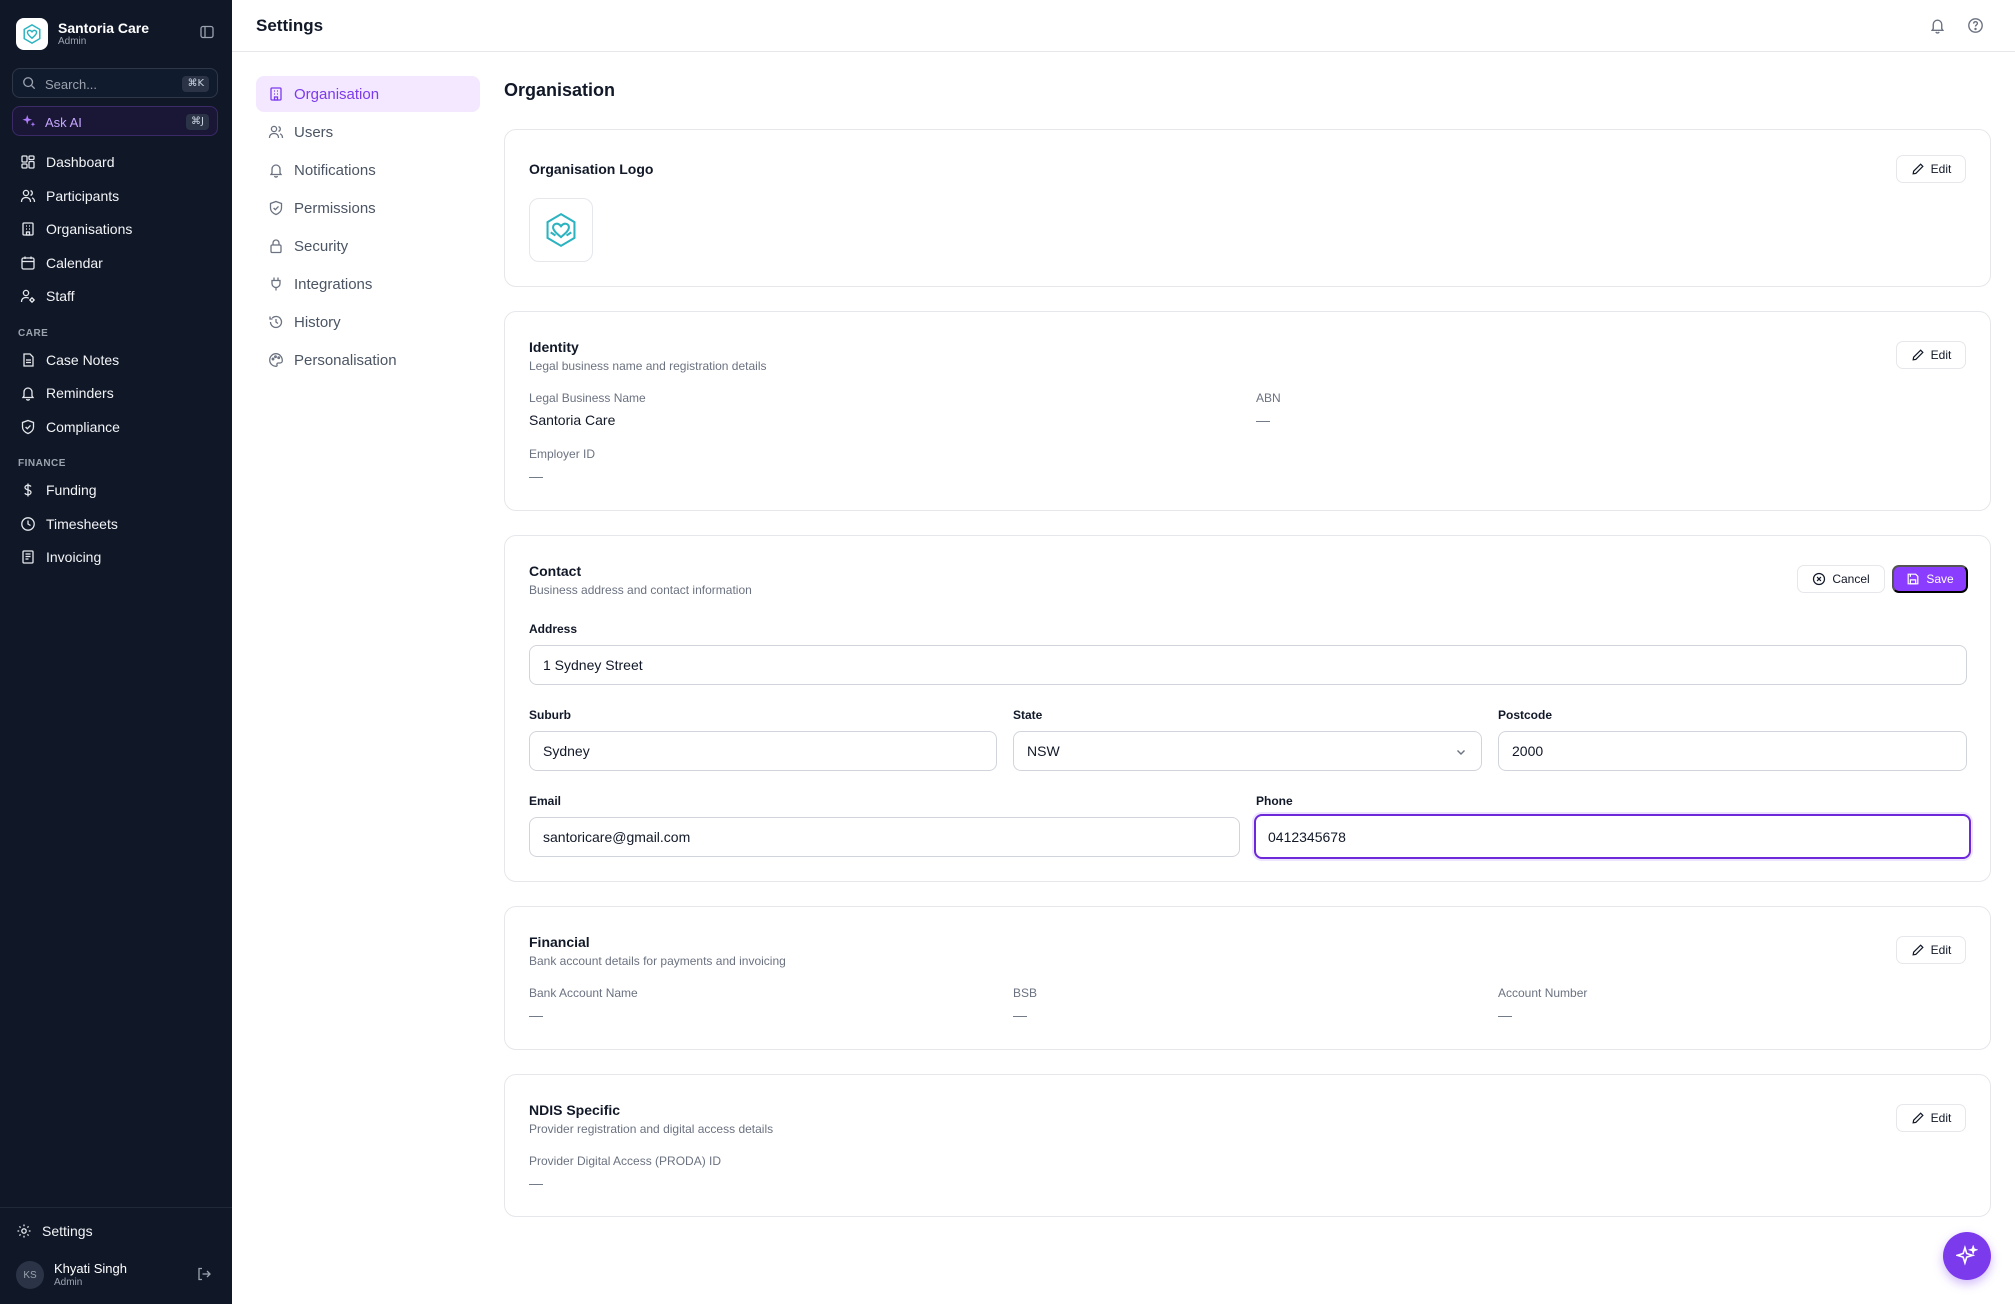 This screenshot has width=2015, height=1304. Describe the element at coordinates (74, 557) in the screenshot. I see `sidebar-item-label: Invoicing` at that location.